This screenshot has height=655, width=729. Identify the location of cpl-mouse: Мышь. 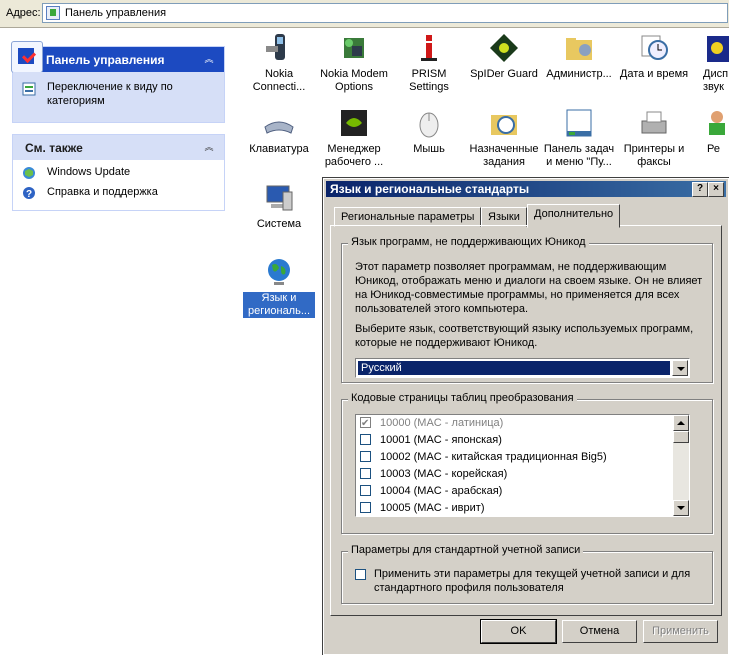
(429, 131).